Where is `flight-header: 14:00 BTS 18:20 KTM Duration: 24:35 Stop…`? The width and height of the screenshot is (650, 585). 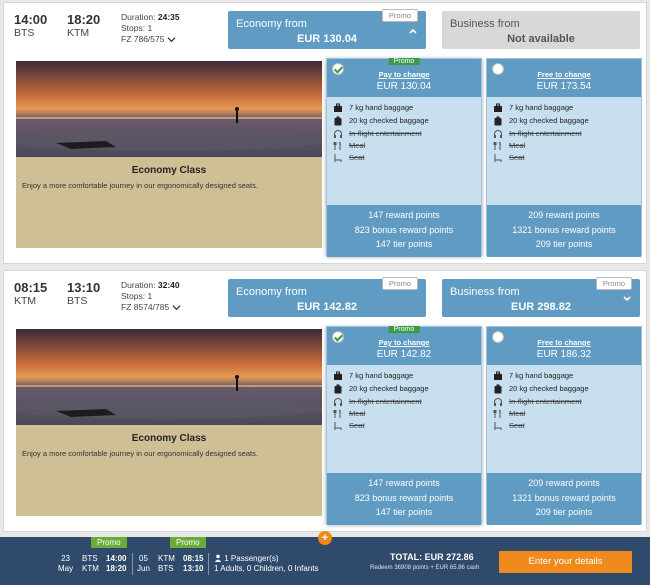 flight-header: 14:00 BTS 18:20 KTM Duration: 24:35 Stop… is located at coordinates (325, 29).